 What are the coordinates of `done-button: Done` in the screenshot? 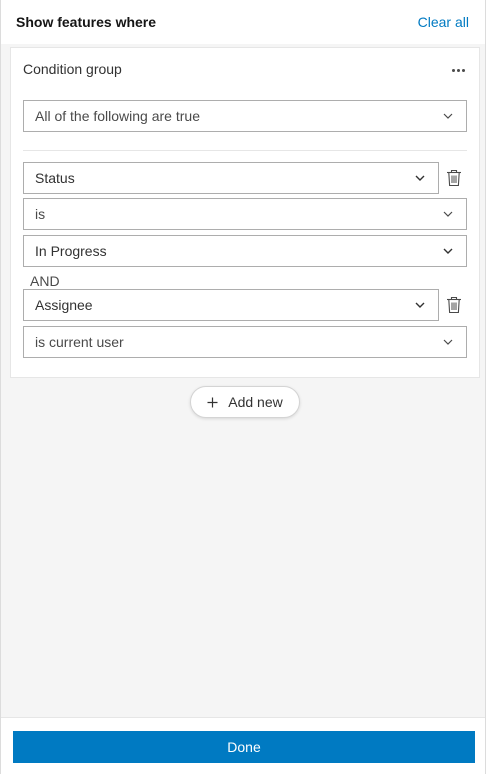 It's located at (244, 747).